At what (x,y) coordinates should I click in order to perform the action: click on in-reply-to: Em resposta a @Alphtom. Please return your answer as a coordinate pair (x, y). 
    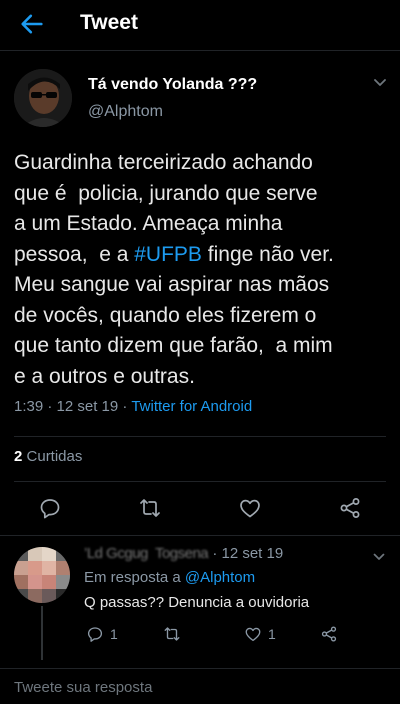
    Looking at the image, I should click on (169, 577).